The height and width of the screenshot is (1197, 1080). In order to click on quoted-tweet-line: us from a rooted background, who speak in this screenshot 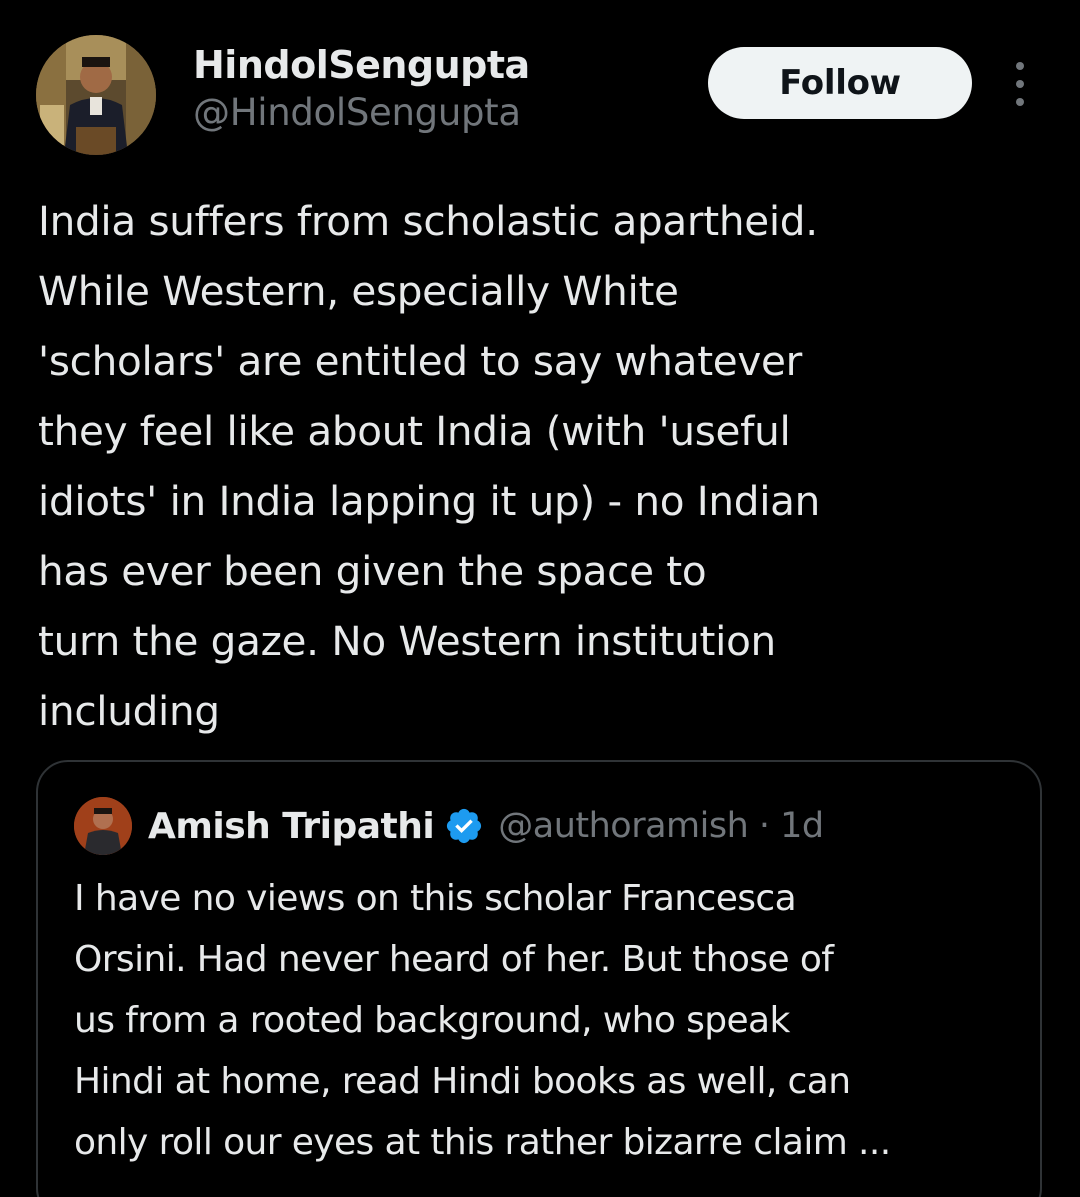, I will do `click(432, 1020)`.